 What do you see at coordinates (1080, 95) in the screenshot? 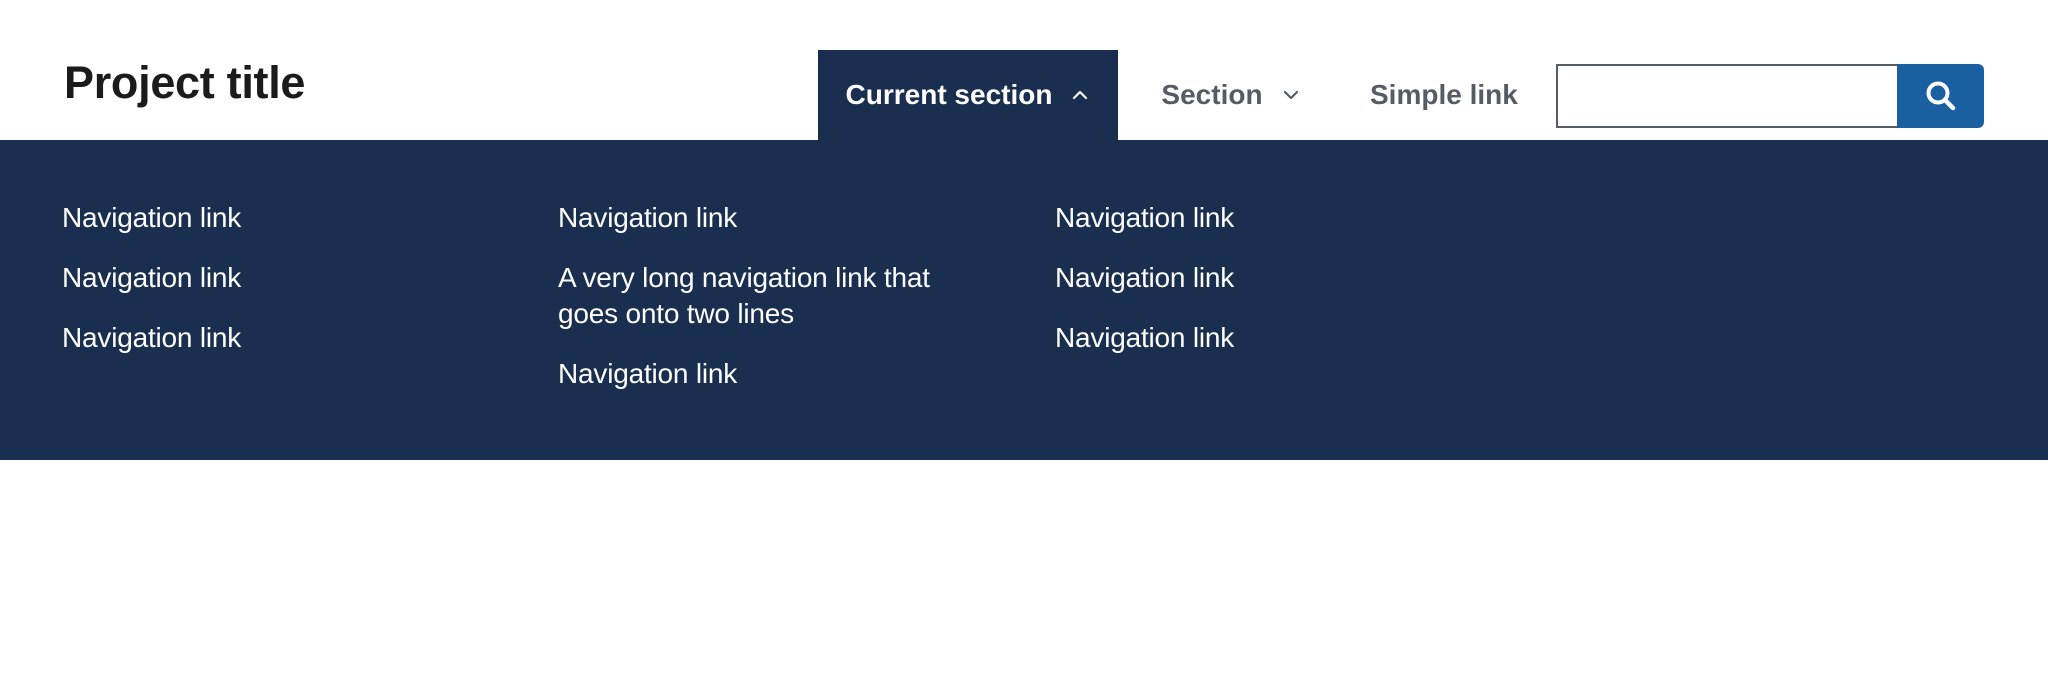
I see `chevron-up-icon` at bounding box center [1080, 95].